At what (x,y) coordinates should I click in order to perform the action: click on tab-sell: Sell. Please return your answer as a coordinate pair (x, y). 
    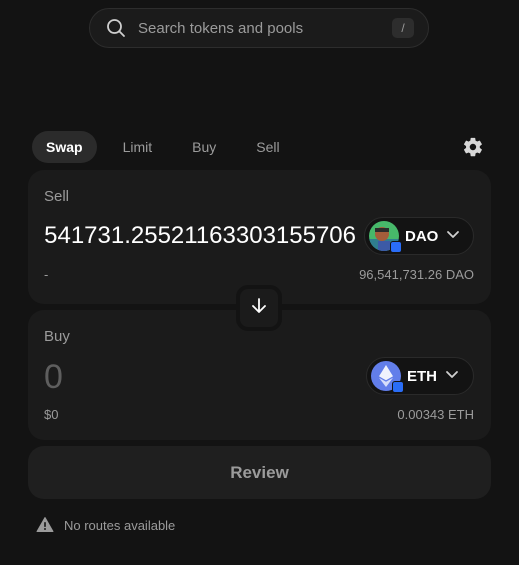
    Looking at the image, I should click on (267, 147).